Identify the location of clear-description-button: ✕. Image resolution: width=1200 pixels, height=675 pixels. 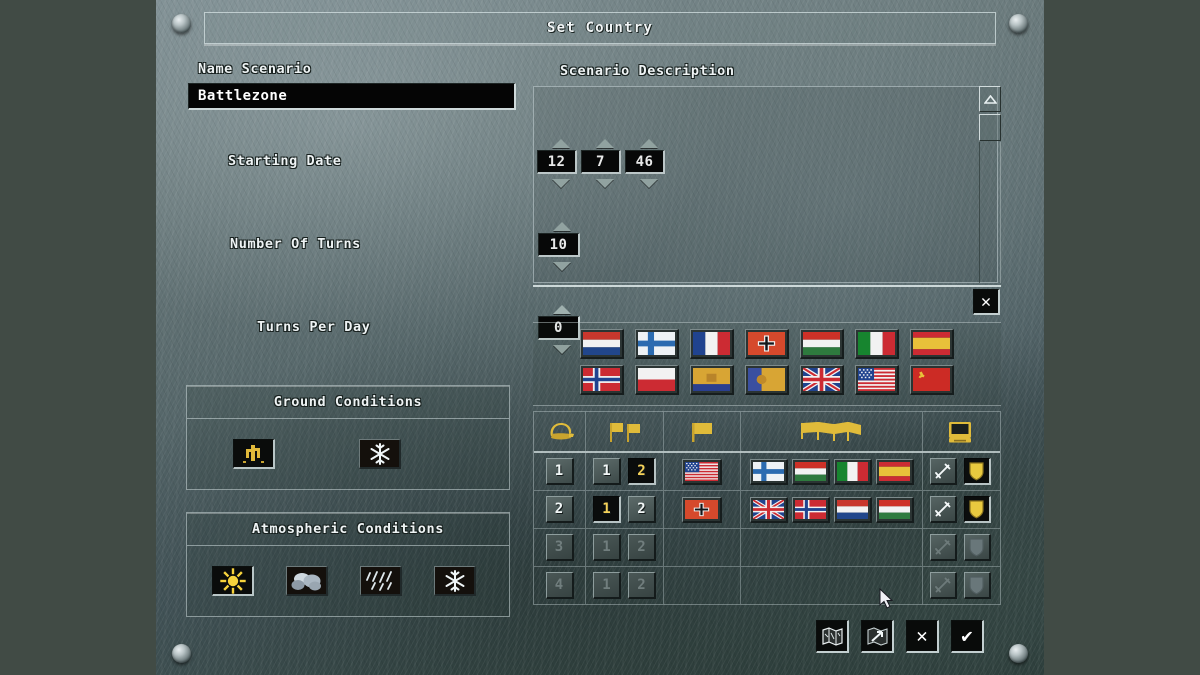
(986, 302).